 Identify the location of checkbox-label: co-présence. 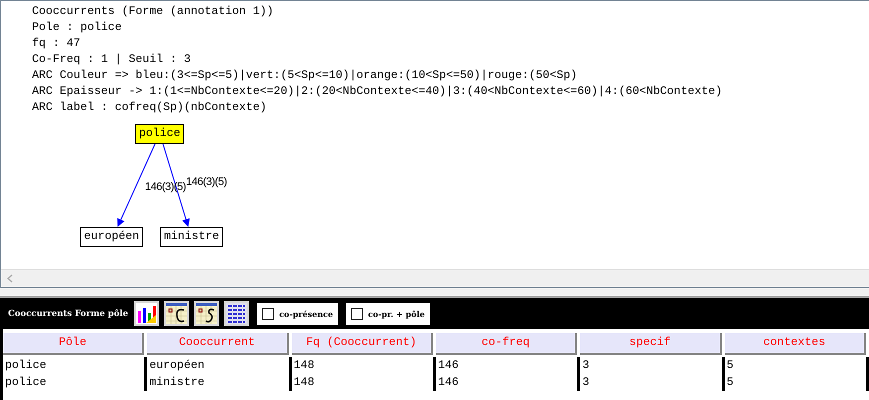
(306, 313).